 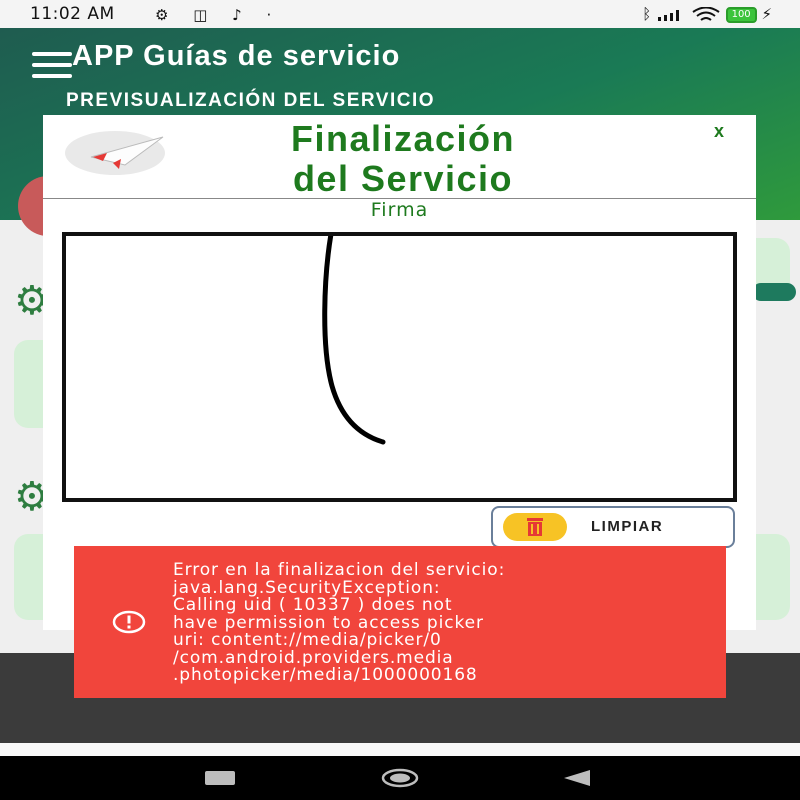 I want to click on trash-icon, so click(x=535, y=527).